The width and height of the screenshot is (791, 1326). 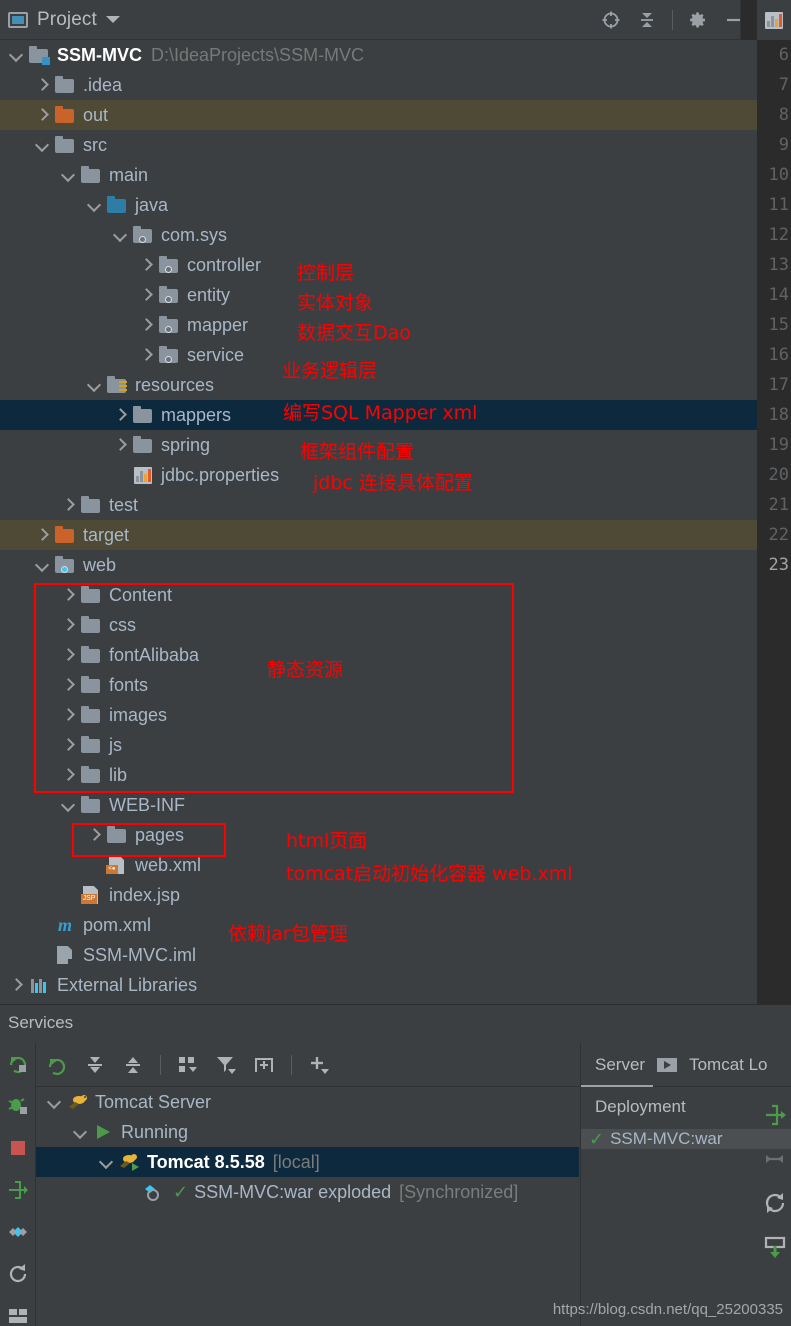 What do you see at coordinates (357, 452) in the screenshot?
I see `annotation-text: 框架组件配置` at bounding box center [357, 452].